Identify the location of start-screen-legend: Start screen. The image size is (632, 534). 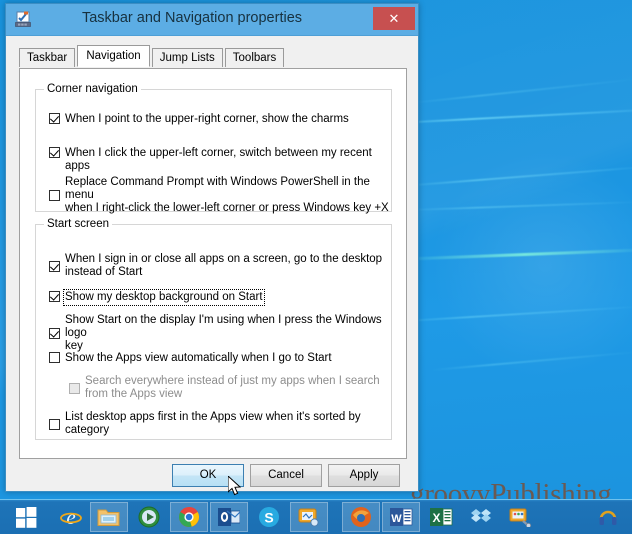
(78, 224).